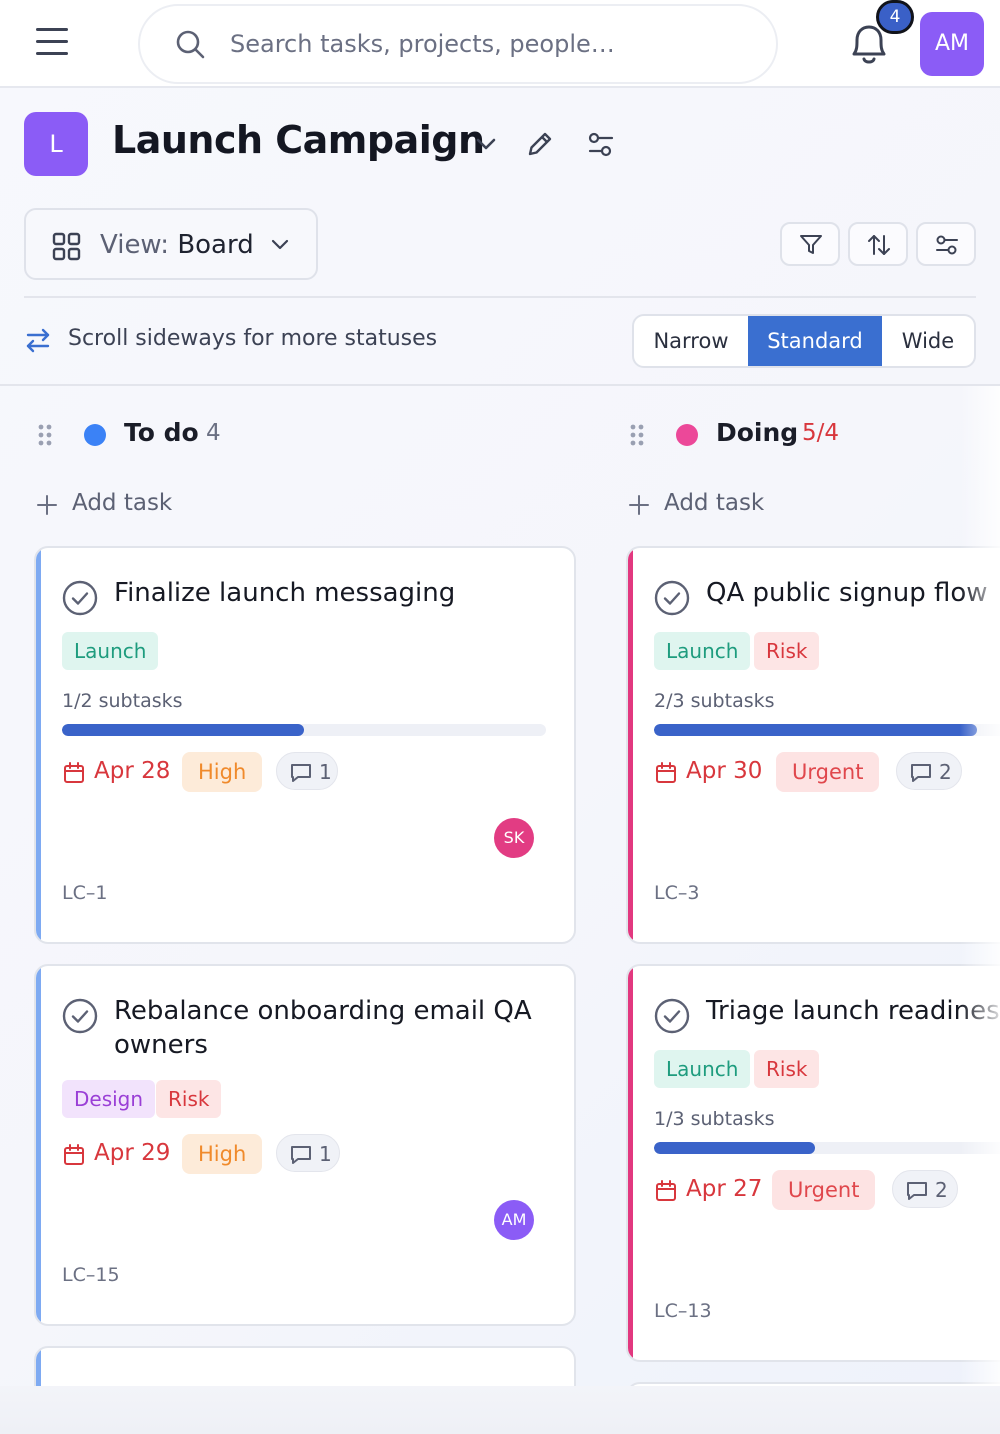 Image resolution: width=1000 pixels, height=1434 pixels. What do you see at coordinates (683, 1311) in the screenshot?
I see `task-key: LC–13` at bounding box center [683, 1311].